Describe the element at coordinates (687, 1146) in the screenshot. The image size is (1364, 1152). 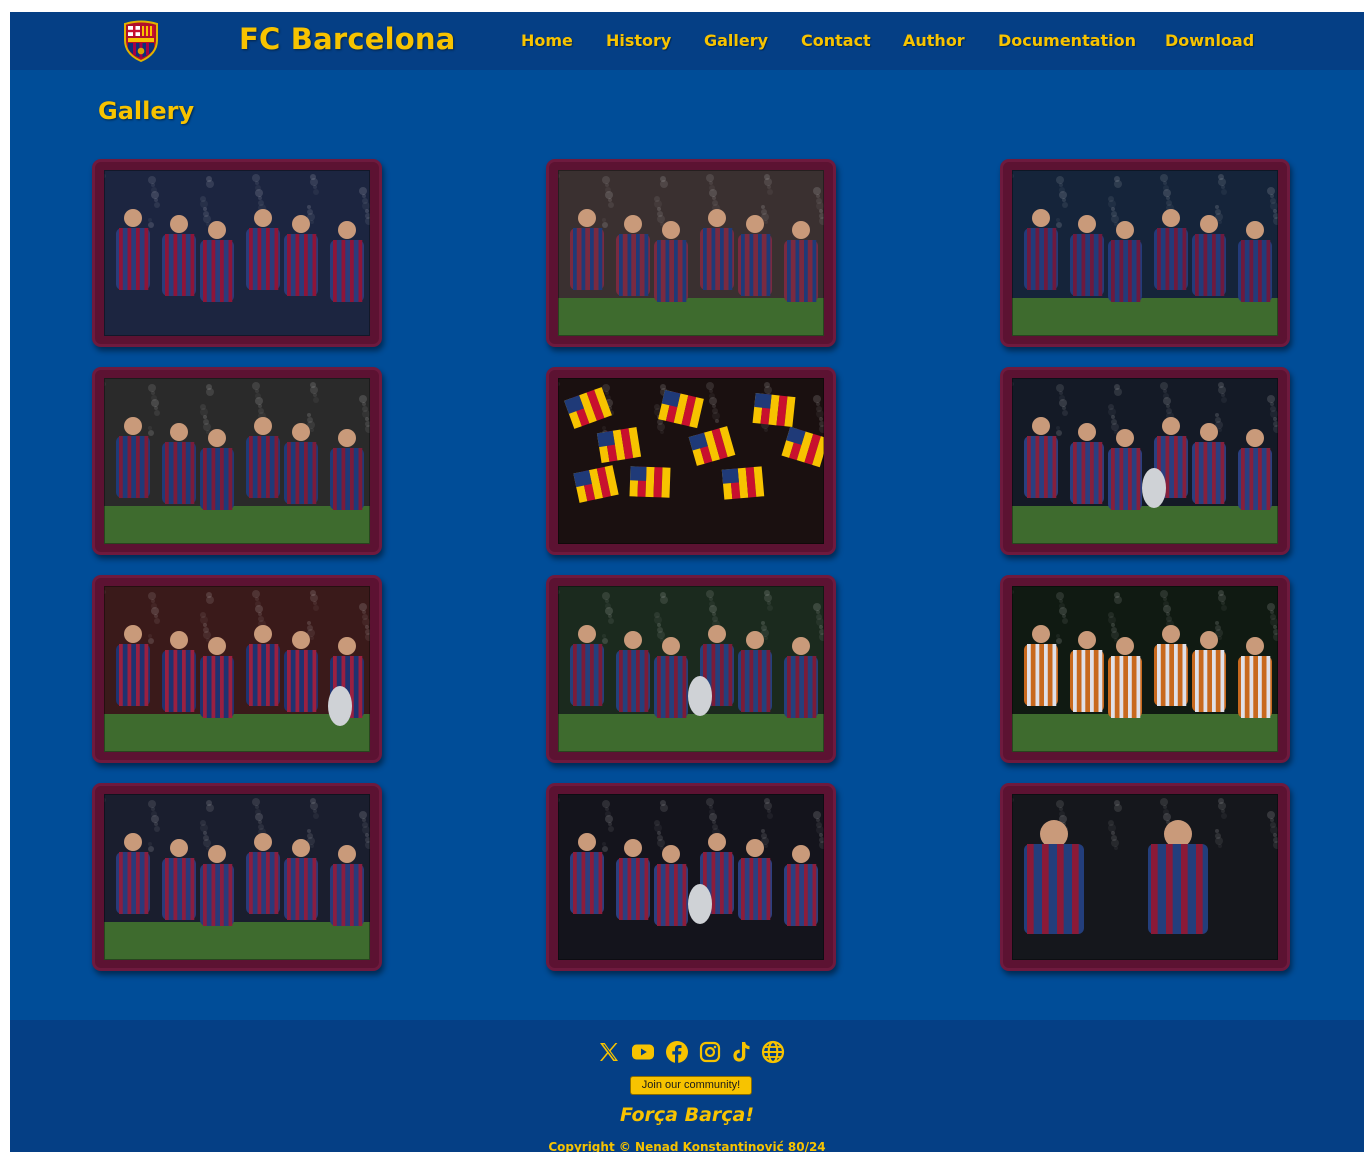
I see `copyright-text: Copyright © Nenad Konstantinović 80/24` at that location.